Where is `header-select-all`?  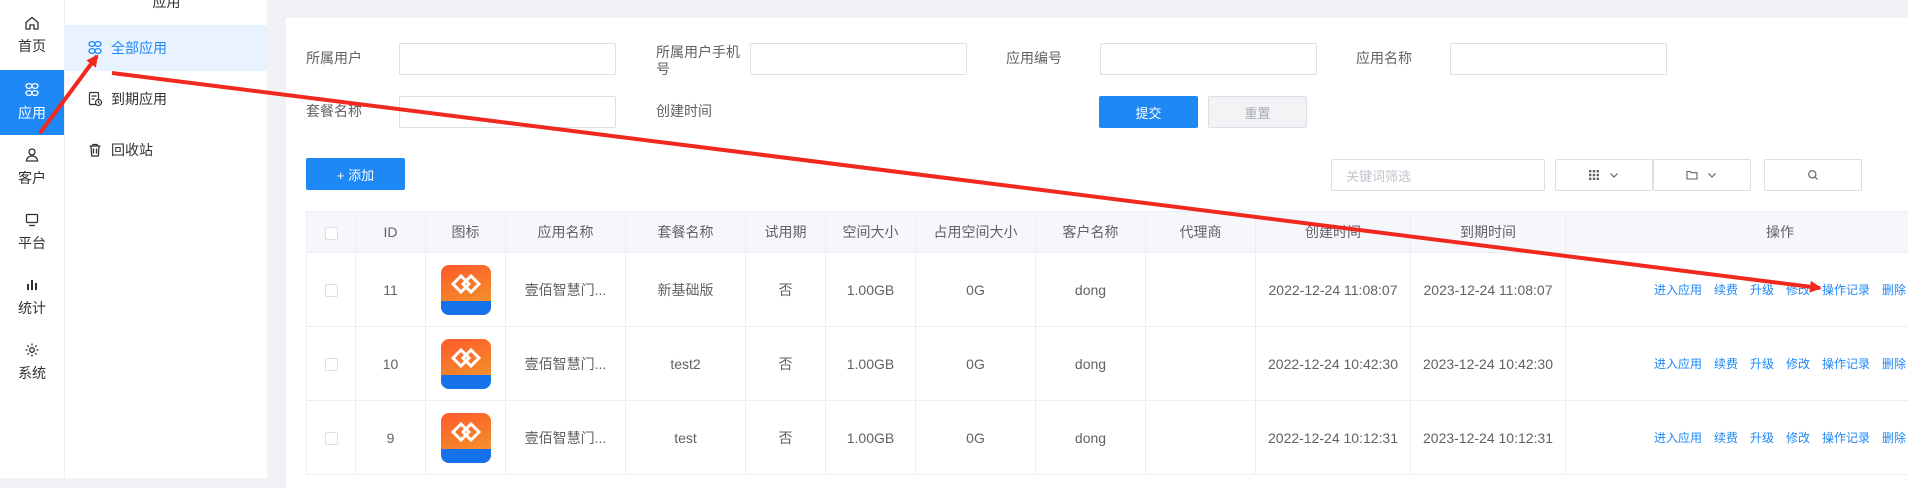
header-select-all is located at coordinates (331, 232).